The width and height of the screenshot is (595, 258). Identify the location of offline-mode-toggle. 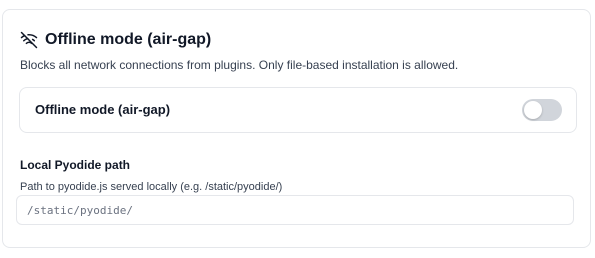
(542, 110).